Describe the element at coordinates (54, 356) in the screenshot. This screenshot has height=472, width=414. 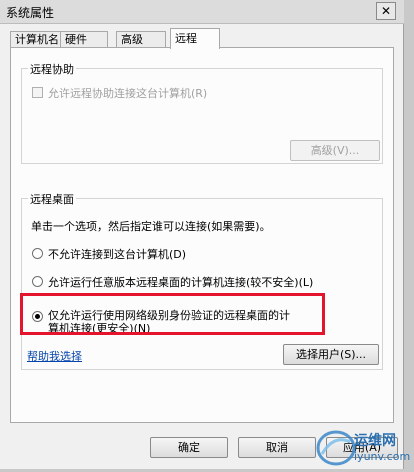
I see `help-me-choose-link: 帮助我选择` at that location.